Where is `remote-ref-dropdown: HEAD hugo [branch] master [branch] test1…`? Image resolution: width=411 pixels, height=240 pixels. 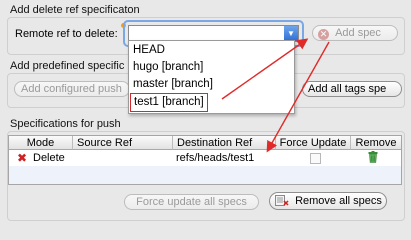
remote-ref-dropdown: HEAD hugo [branch] master [branch] test1… is located at coordinates (211, 77).